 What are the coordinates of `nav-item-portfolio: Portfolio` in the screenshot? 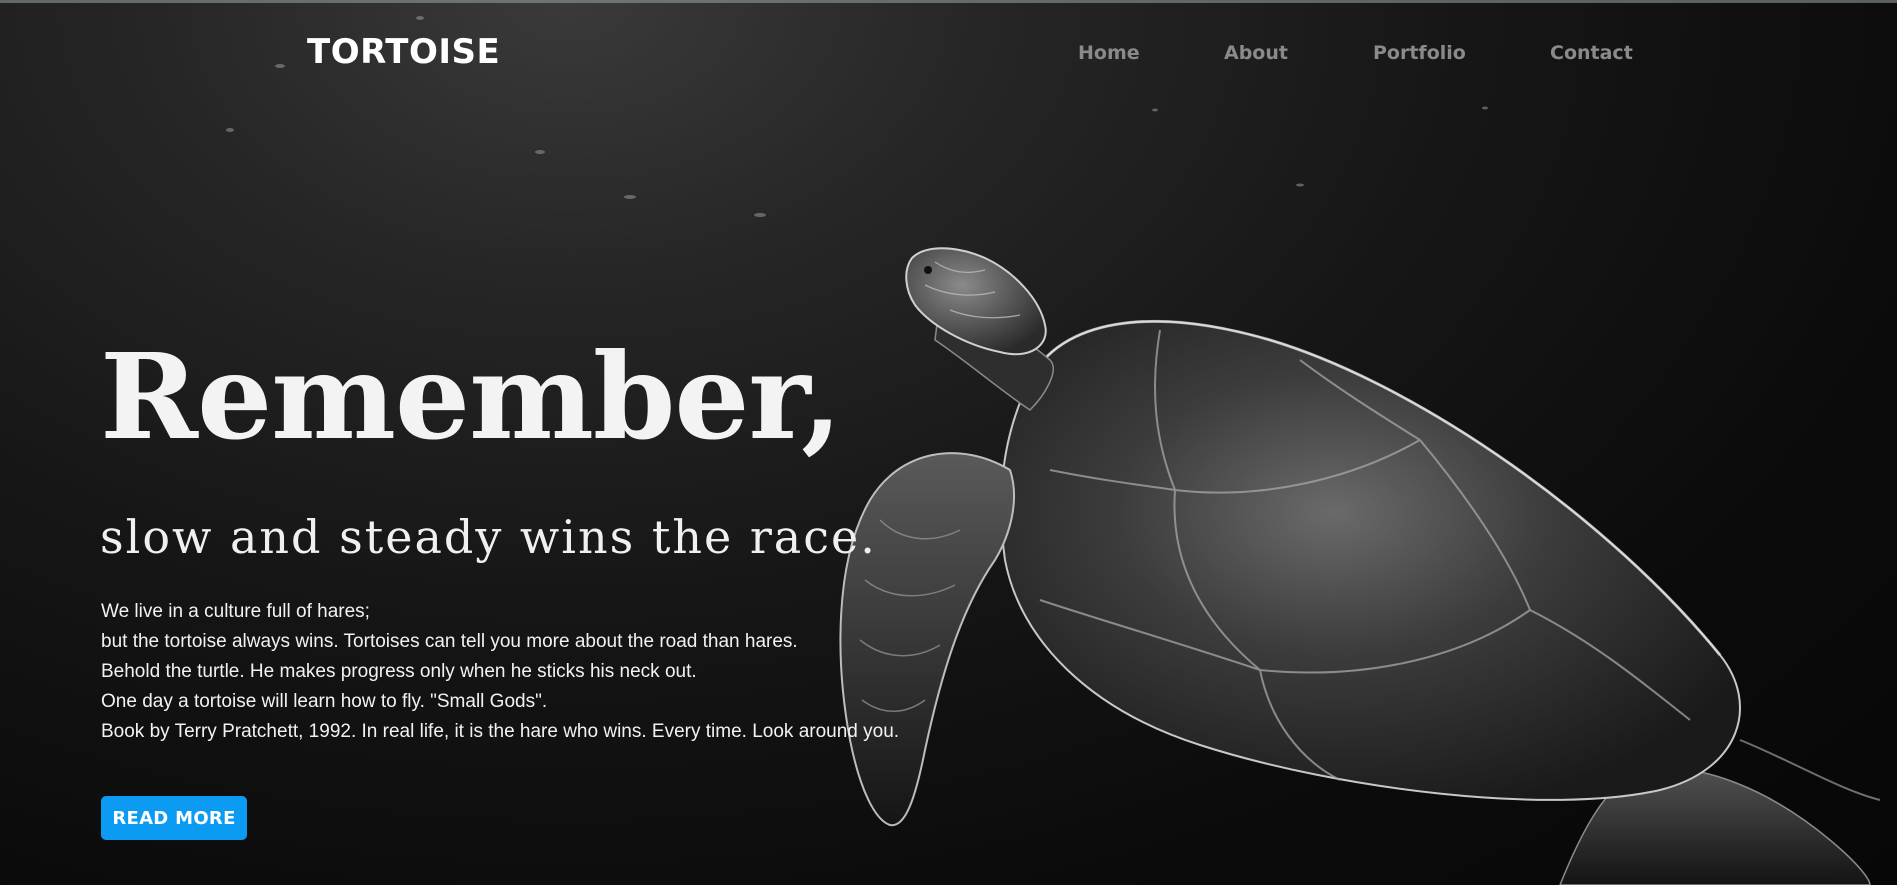 It's located at (1461, 53).